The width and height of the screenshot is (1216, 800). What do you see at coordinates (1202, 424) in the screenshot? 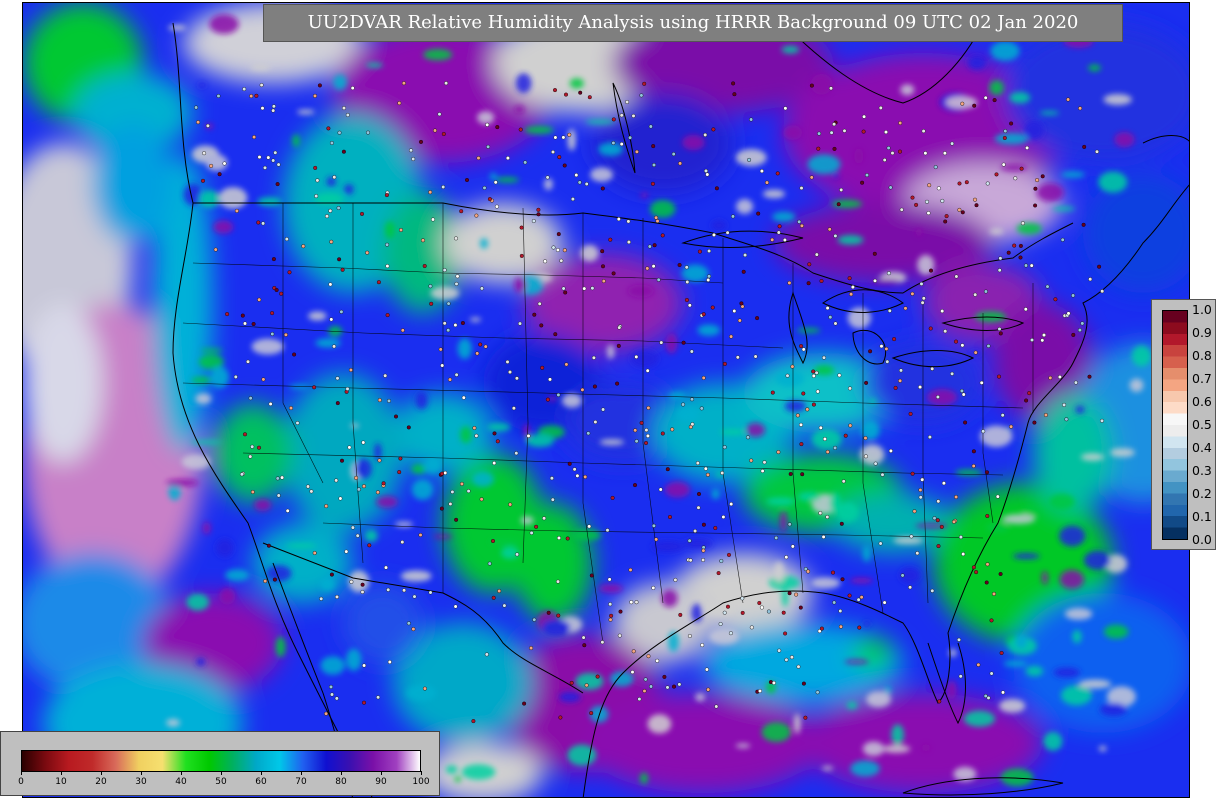
I see `obs-tick-label: 0.5` at bounding box center [1202, 424].